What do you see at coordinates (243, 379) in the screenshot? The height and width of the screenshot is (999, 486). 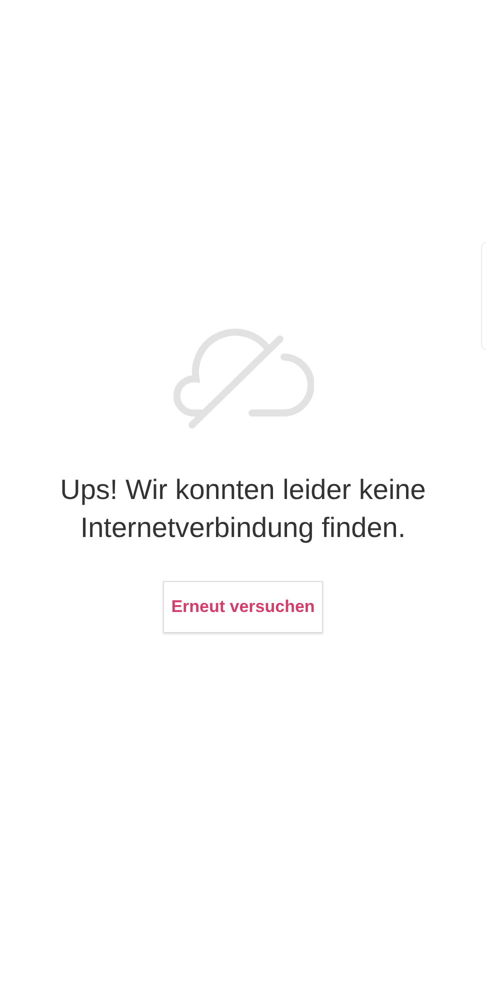 I see `no-cloud-icon` at bounding box center [243, 379].